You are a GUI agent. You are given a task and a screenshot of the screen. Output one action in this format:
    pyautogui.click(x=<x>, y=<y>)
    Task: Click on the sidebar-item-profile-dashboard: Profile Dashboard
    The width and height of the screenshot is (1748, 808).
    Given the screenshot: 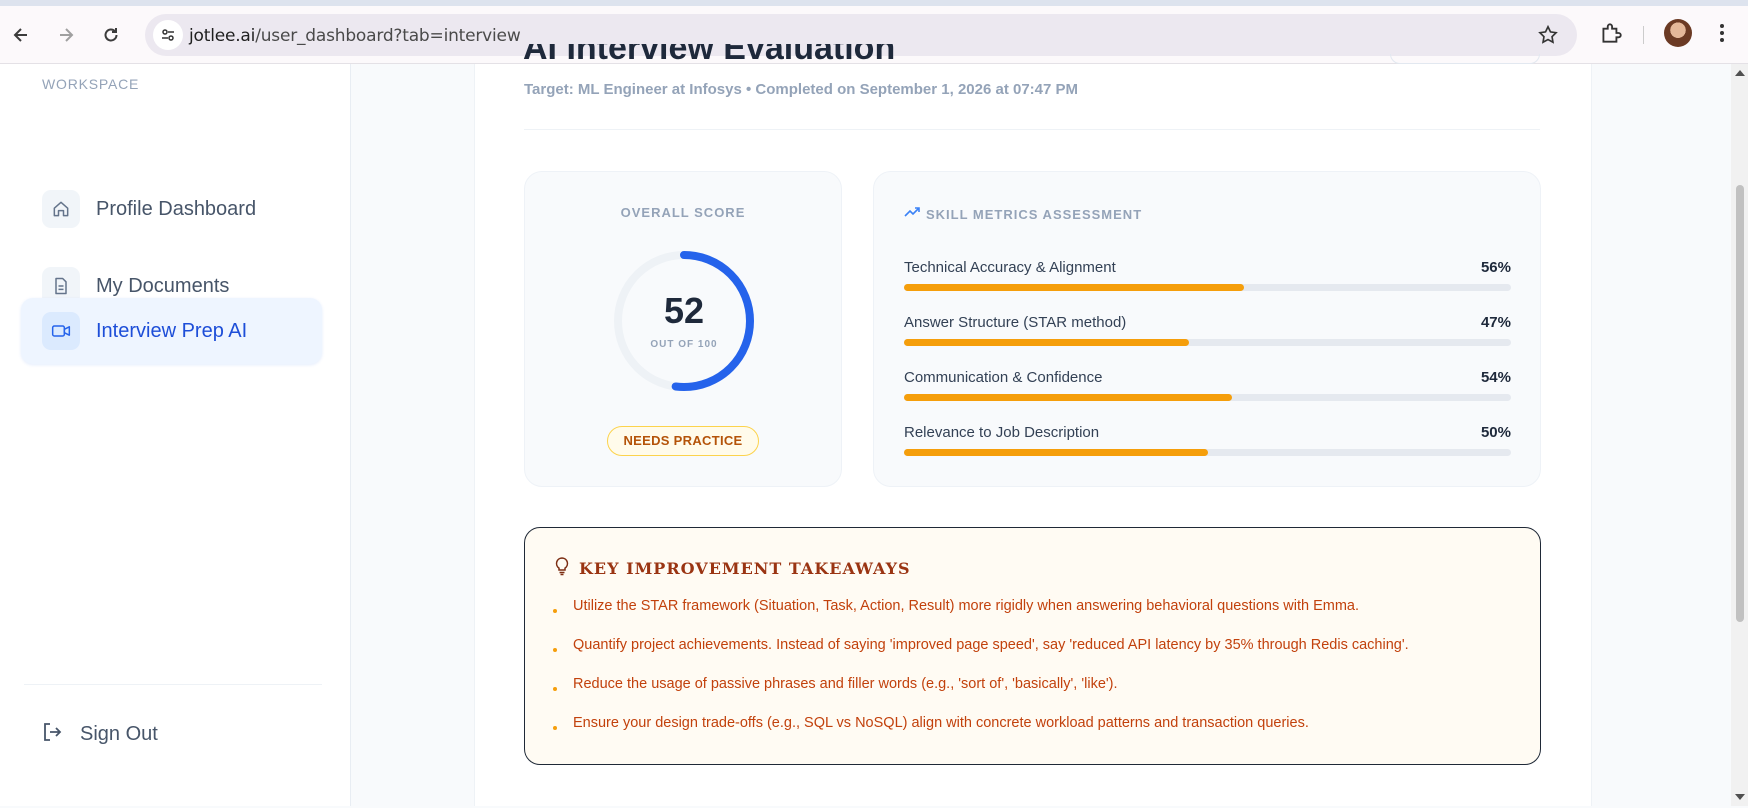 What is the action you would take?
    pyautogui.click(x=171, y=209)
    